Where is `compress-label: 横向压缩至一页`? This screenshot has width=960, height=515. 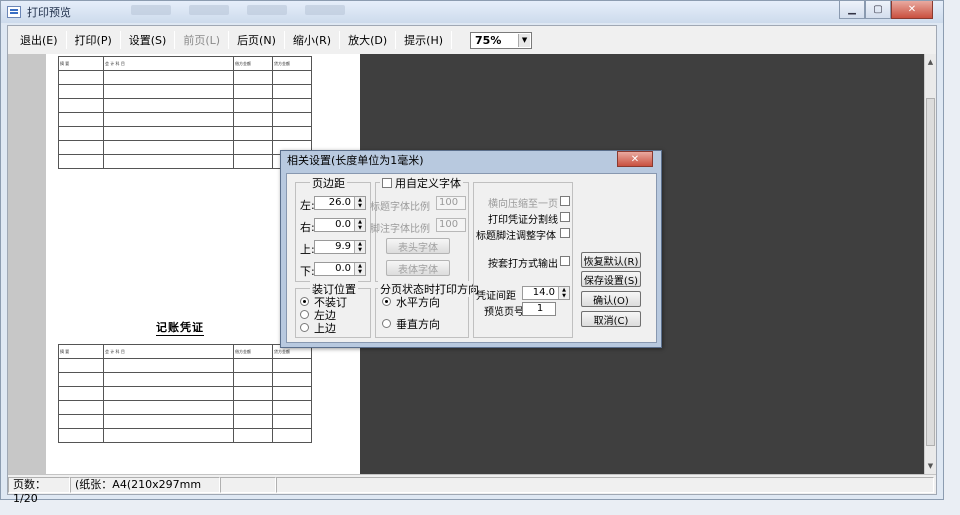
compress-label: 横向压缩至一页 is located at coordinates (523, 204).